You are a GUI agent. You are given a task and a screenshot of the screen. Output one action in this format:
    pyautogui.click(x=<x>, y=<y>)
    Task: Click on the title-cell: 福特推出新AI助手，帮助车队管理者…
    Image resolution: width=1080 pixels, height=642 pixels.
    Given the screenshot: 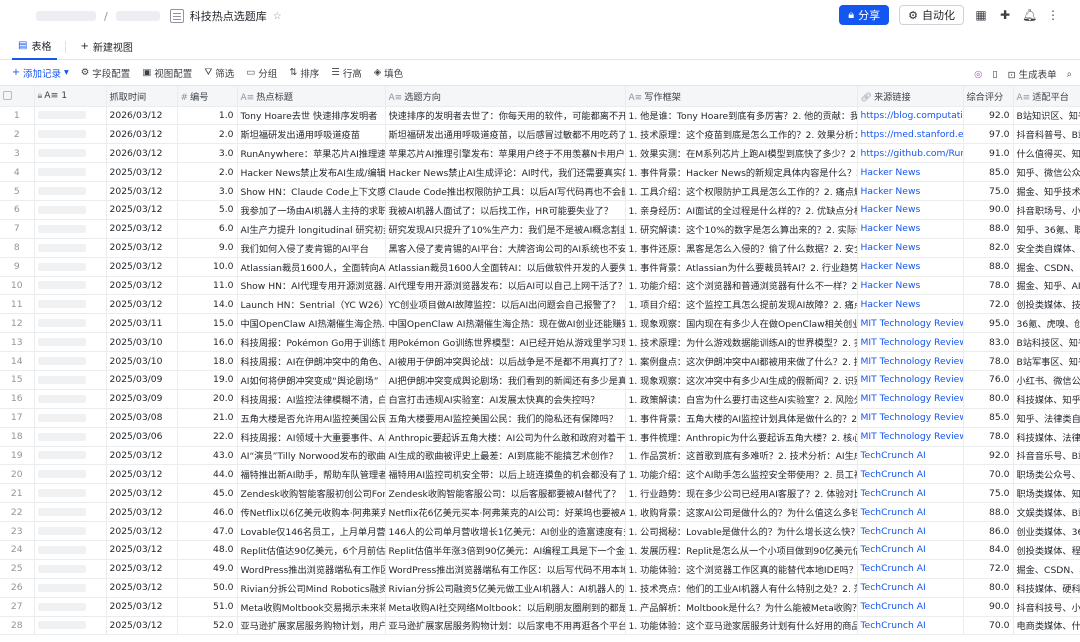 What is the action you would take?
    pyautogui.click(x=311, y=474)
    